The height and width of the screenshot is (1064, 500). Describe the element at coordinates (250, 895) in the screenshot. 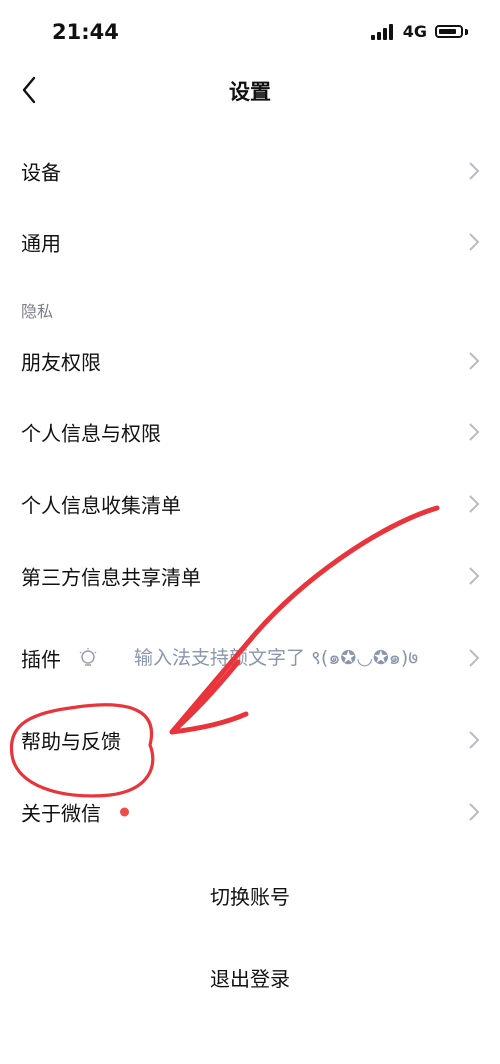

I see `switch-account-button: 切换账号` at that location.